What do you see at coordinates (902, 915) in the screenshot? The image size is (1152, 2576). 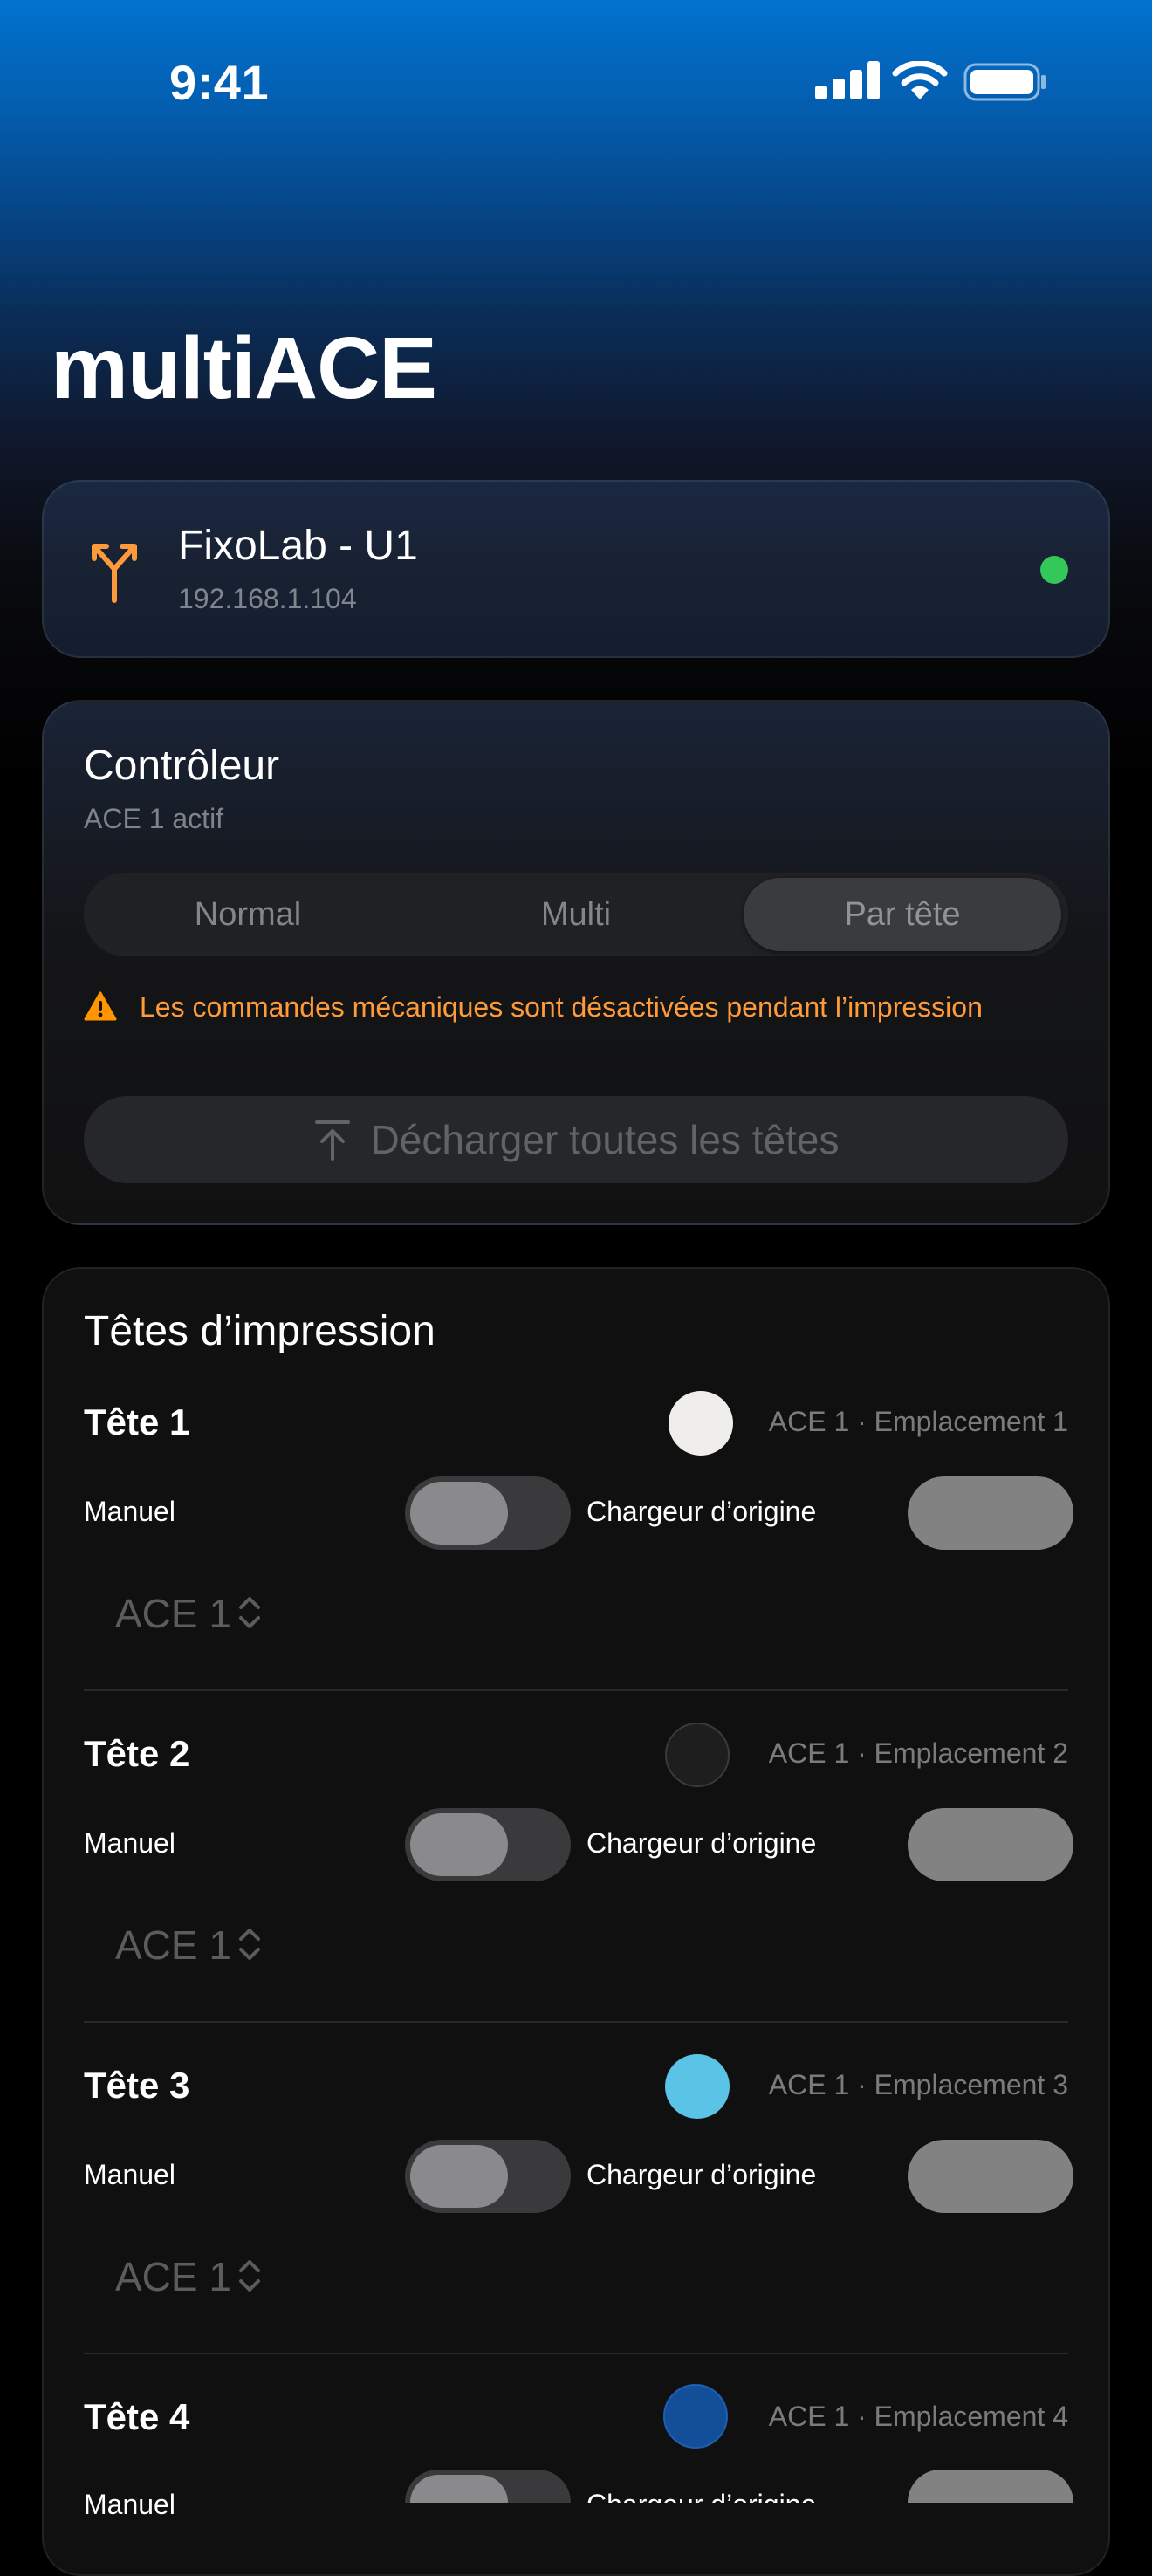 I see `mode-par-tete: Par tête` at bounding box center [902, 915].